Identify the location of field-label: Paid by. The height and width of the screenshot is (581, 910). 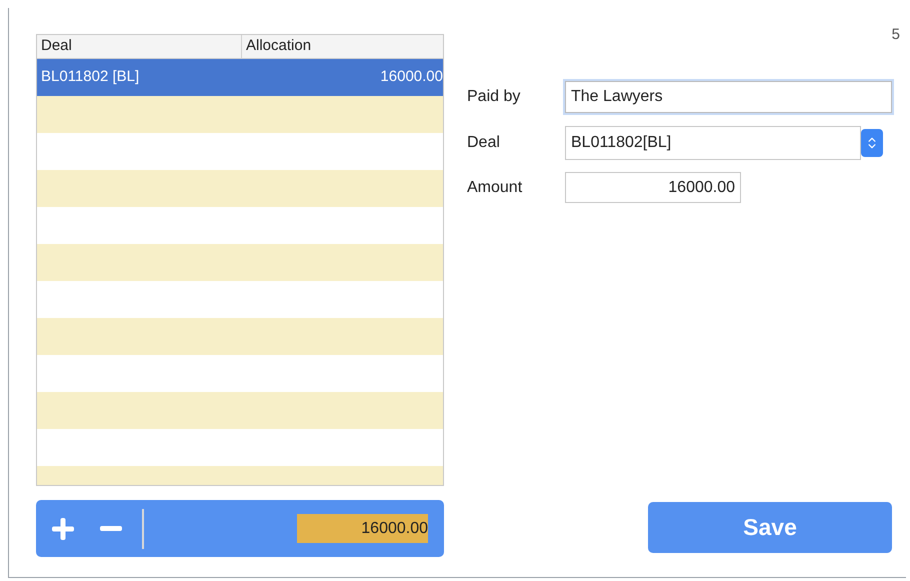
(494, 97).